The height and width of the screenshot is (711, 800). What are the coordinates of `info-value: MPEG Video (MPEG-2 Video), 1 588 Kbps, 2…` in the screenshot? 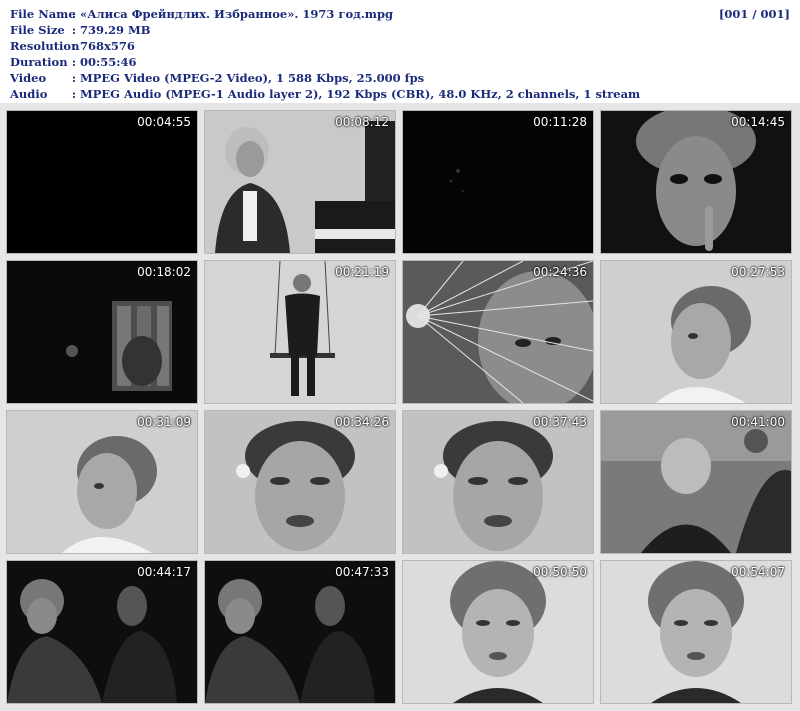 It's located at (252, 78).